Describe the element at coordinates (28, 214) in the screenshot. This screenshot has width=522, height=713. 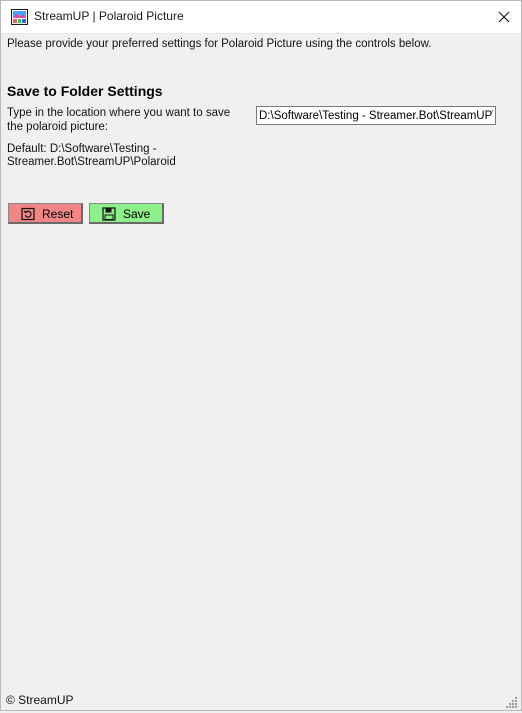
I see `reset-icon` at that location.